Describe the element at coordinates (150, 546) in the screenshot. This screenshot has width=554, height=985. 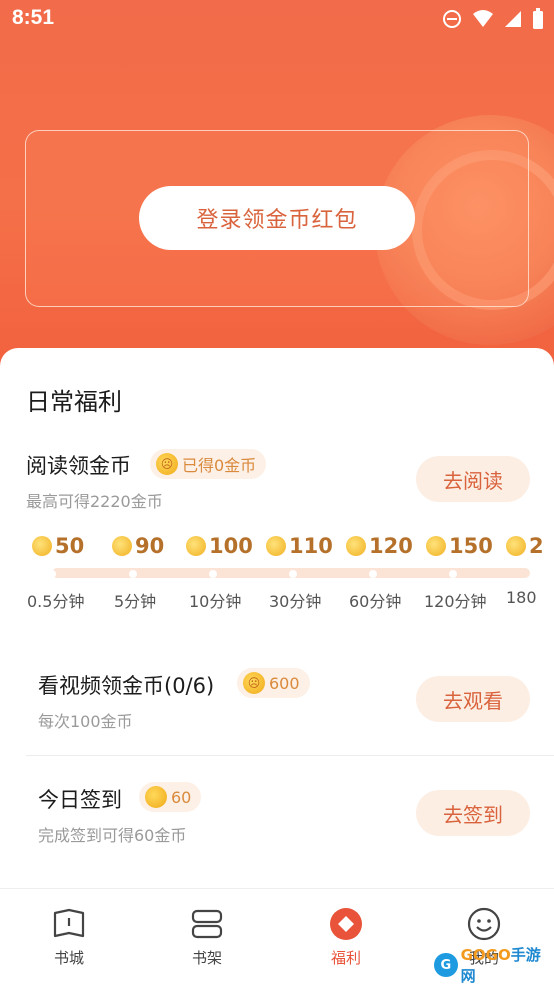
I see `milestone-coins: 90` at that location.